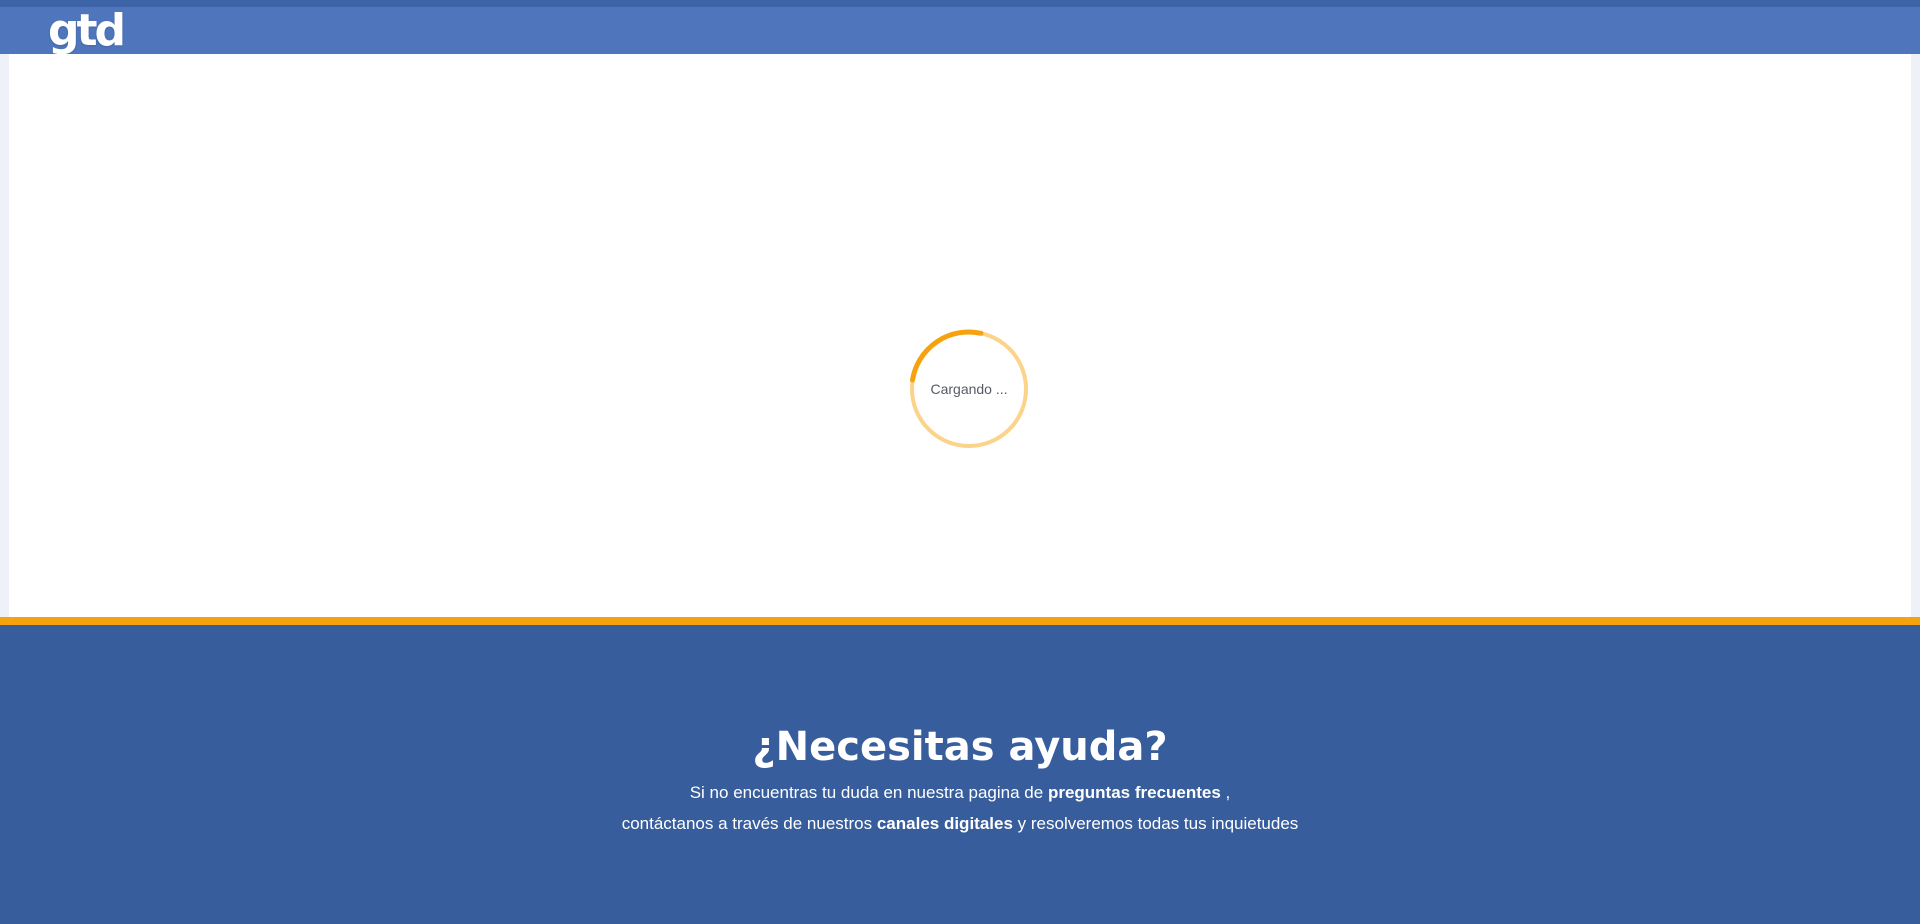  Describe the element at coordinates (960, 747) in the screenshot. I see `help-title: ¿Necesitas ayuda?` at that location.